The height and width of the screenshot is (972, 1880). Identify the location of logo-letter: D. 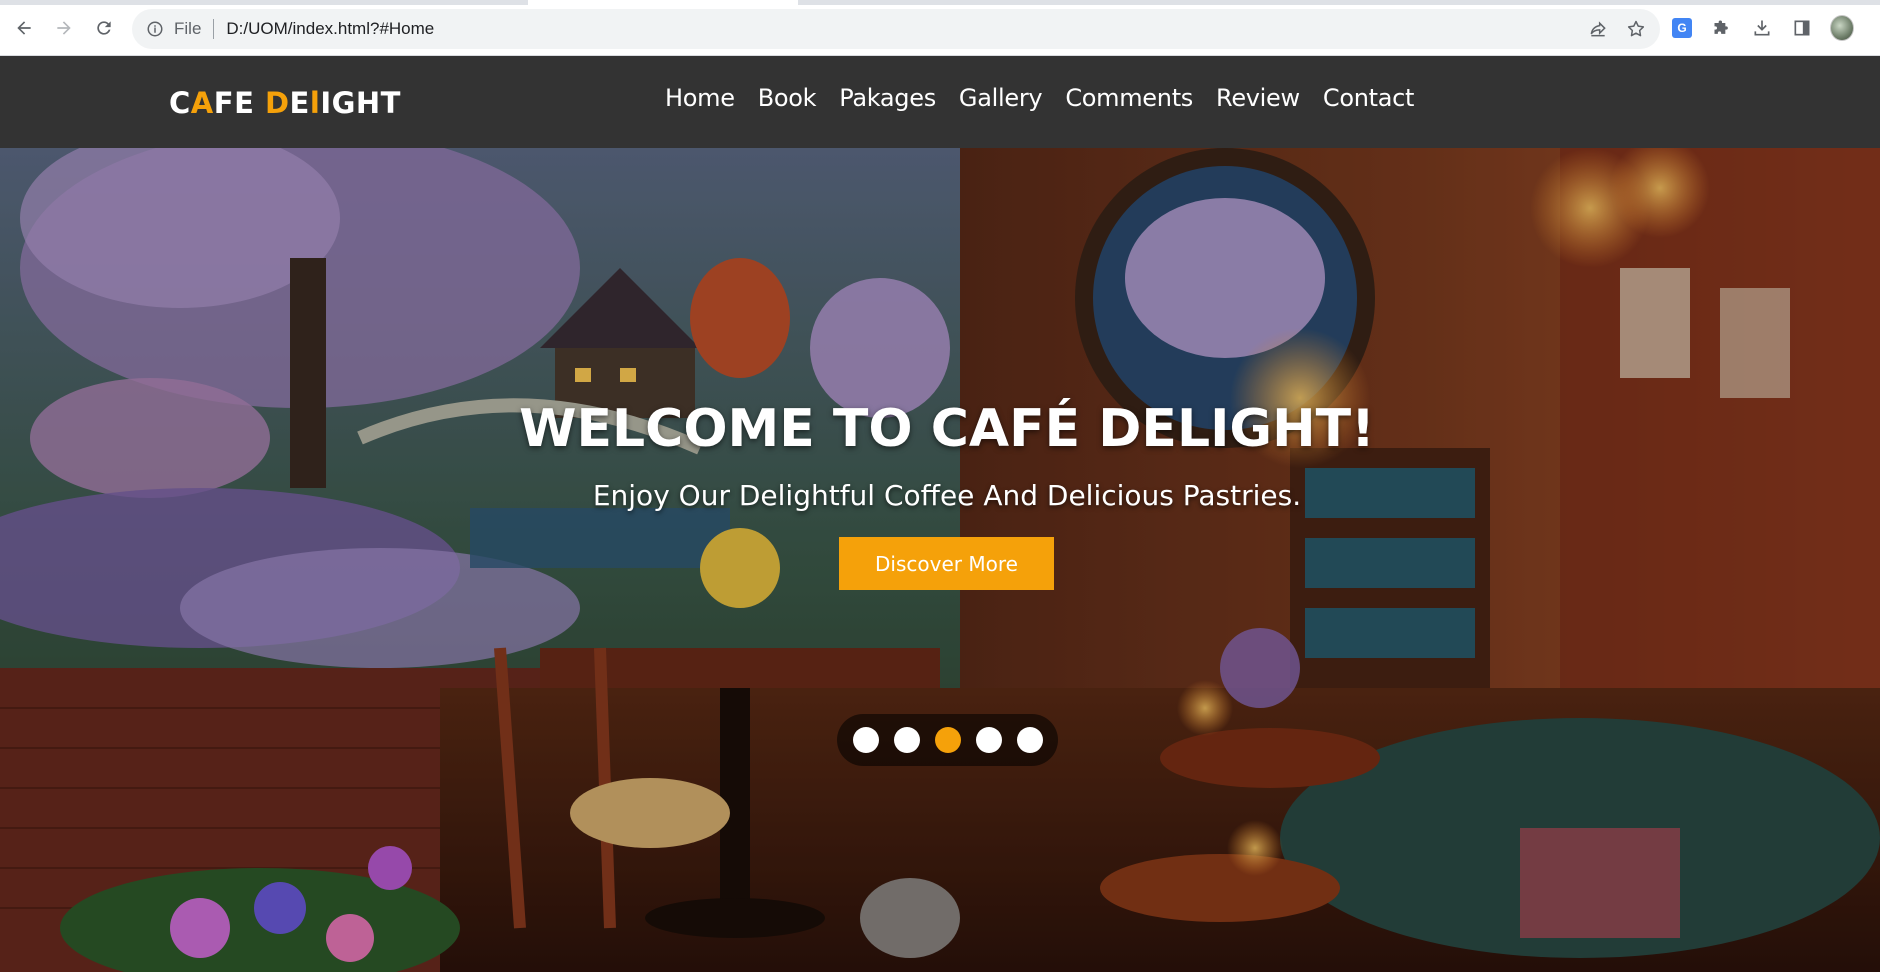
(277, 103).